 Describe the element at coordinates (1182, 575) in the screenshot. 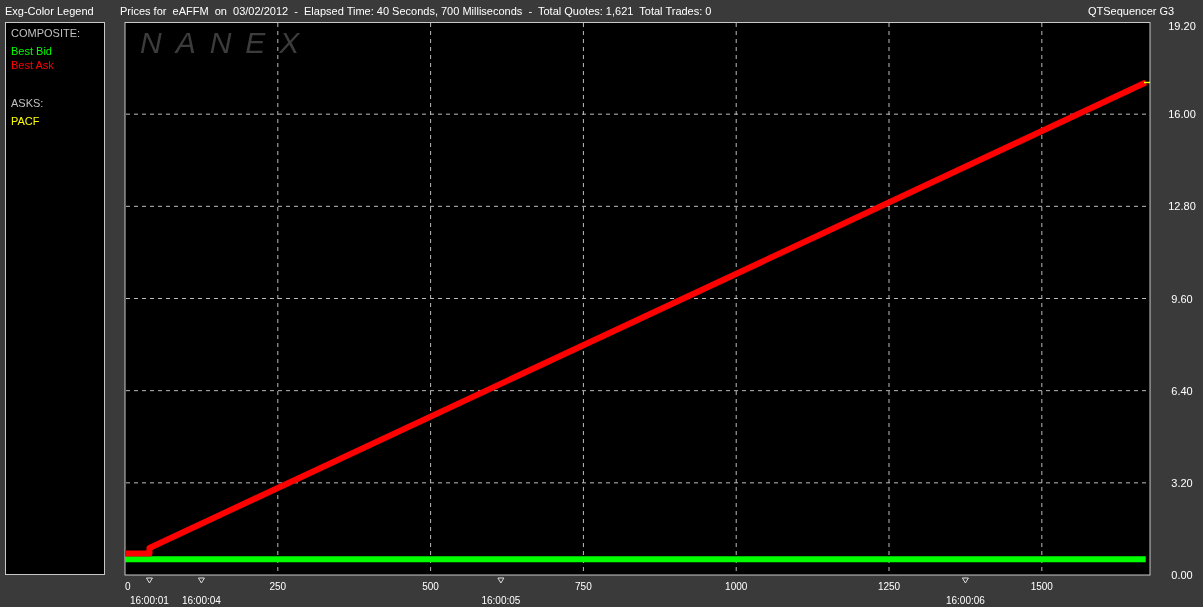

I see `y-axis-label: 0.00` at that location.